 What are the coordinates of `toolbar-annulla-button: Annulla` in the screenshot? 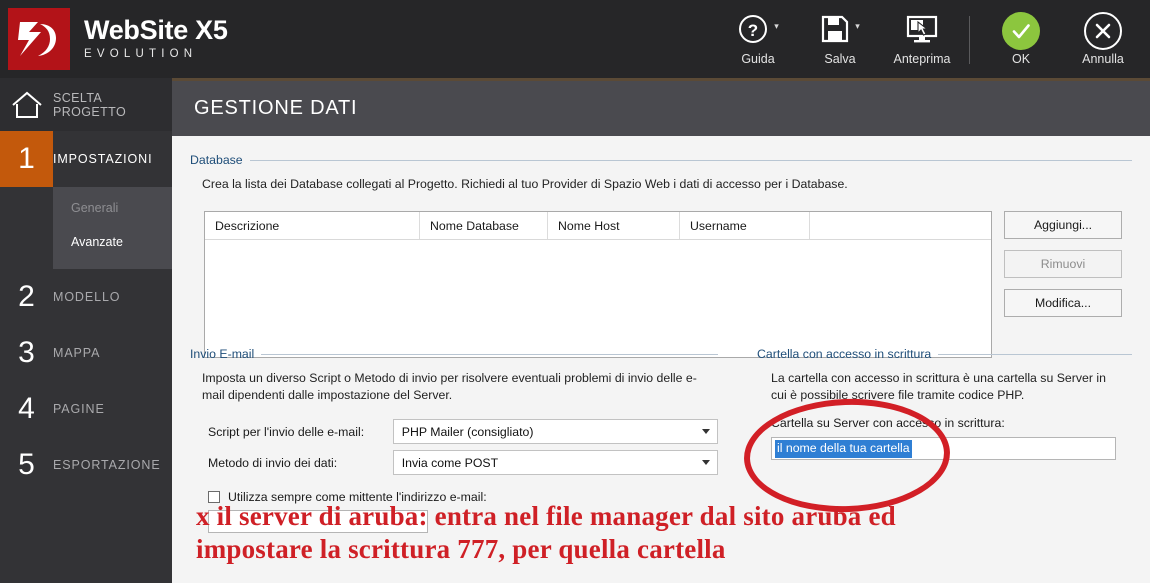 It's located at (1103, 36).